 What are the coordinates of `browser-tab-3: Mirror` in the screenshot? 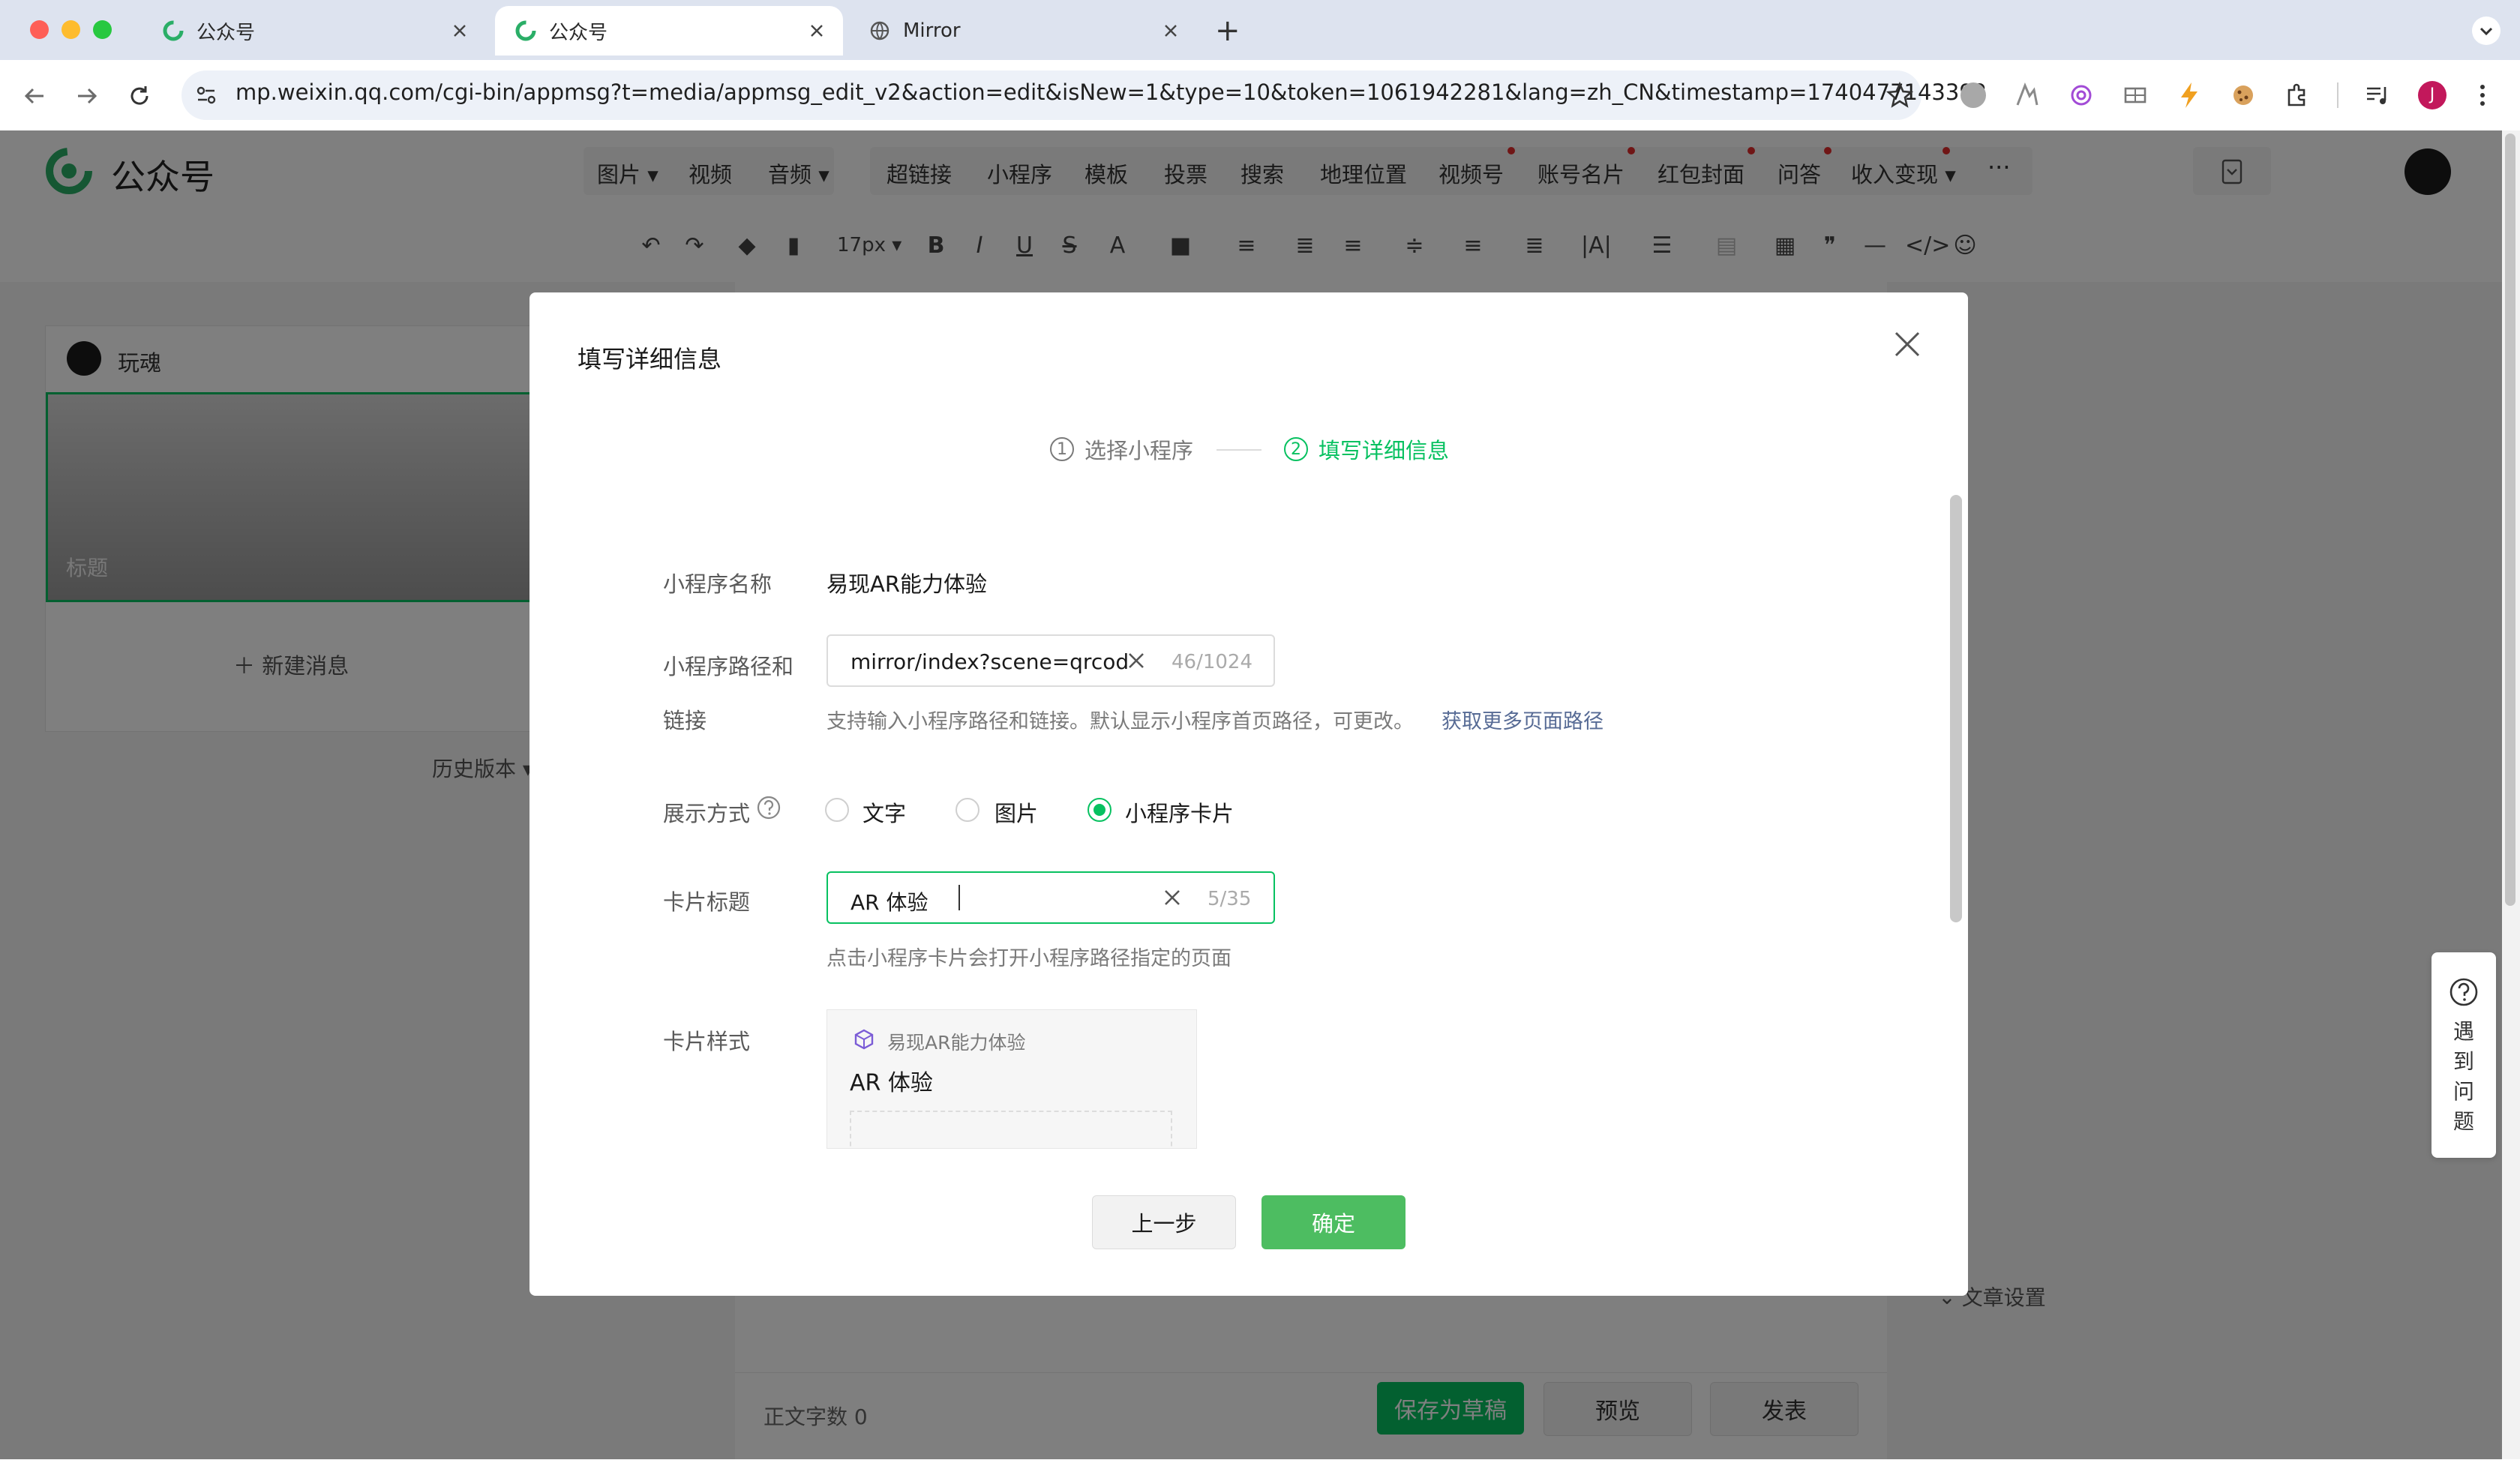 It's located at (1023, 30).